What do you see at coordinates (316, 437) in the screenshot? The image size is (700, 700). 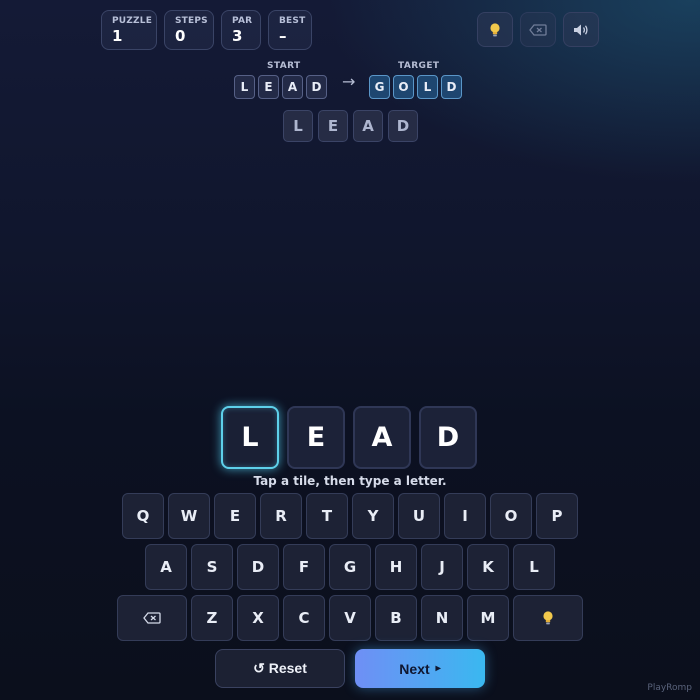 I see `word-tile-2: E` at bounding box center [316, 437].